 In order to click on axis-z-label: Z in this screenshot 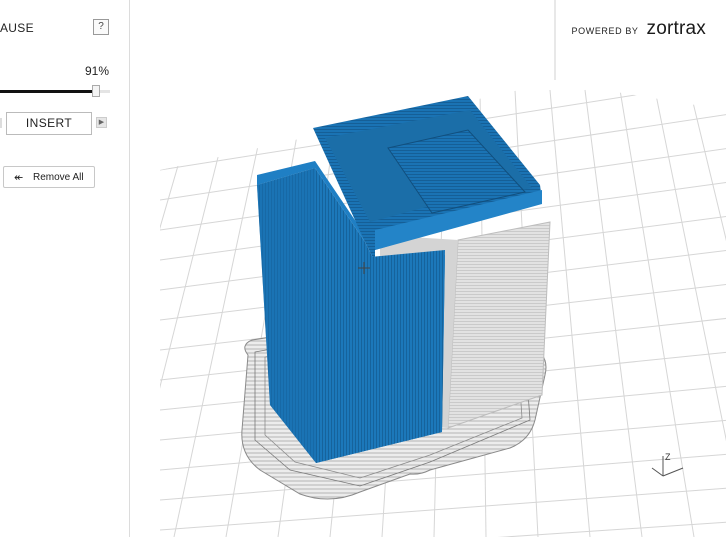, I will do `click(668, 457)`.